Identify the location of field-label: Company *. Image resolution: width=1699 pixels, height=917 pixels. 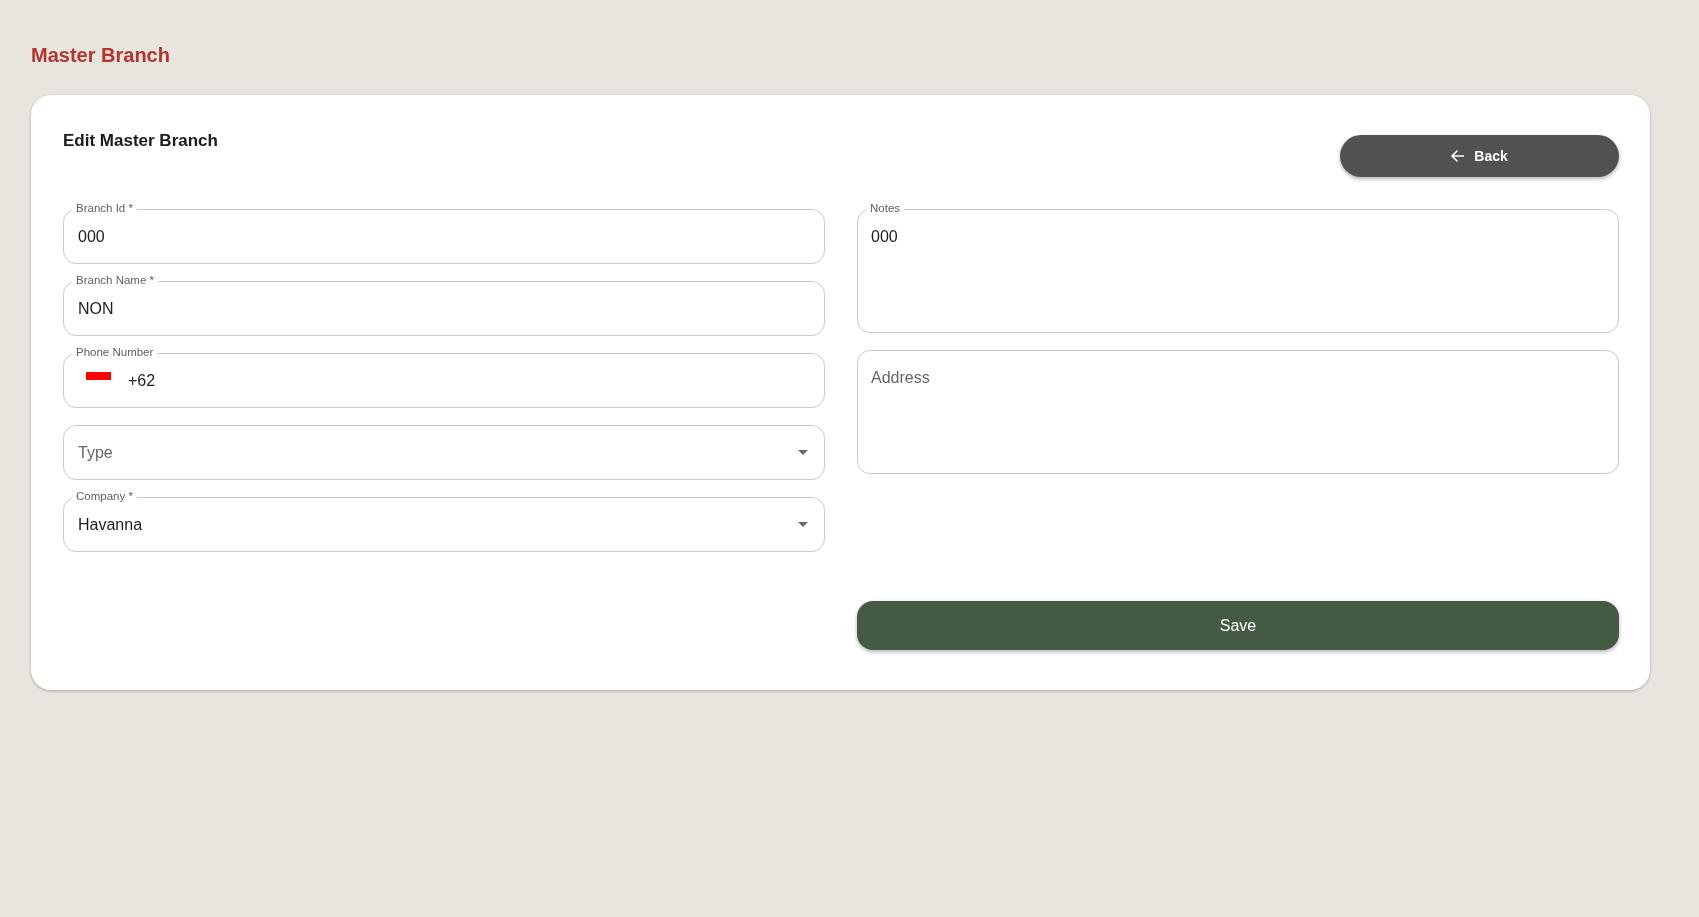
(104, 496).